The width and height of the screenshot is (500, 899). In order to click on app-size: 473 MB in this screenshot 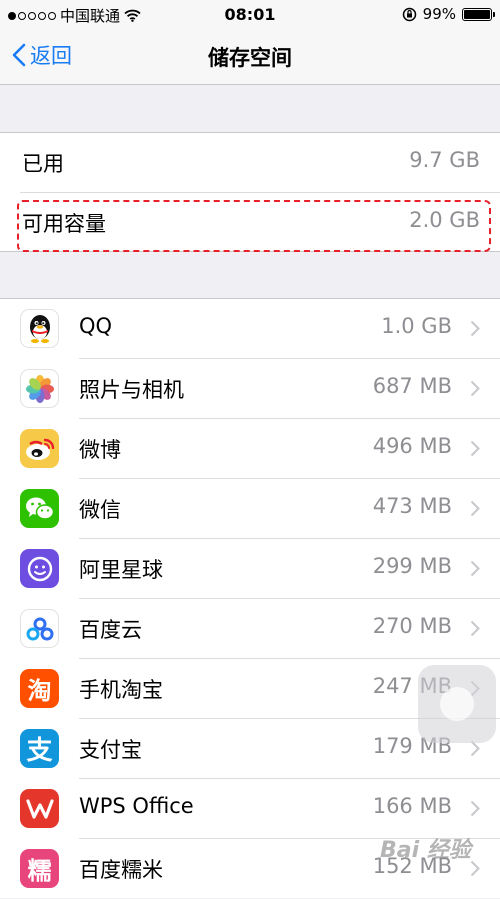, I will do `click(412, 506)`.